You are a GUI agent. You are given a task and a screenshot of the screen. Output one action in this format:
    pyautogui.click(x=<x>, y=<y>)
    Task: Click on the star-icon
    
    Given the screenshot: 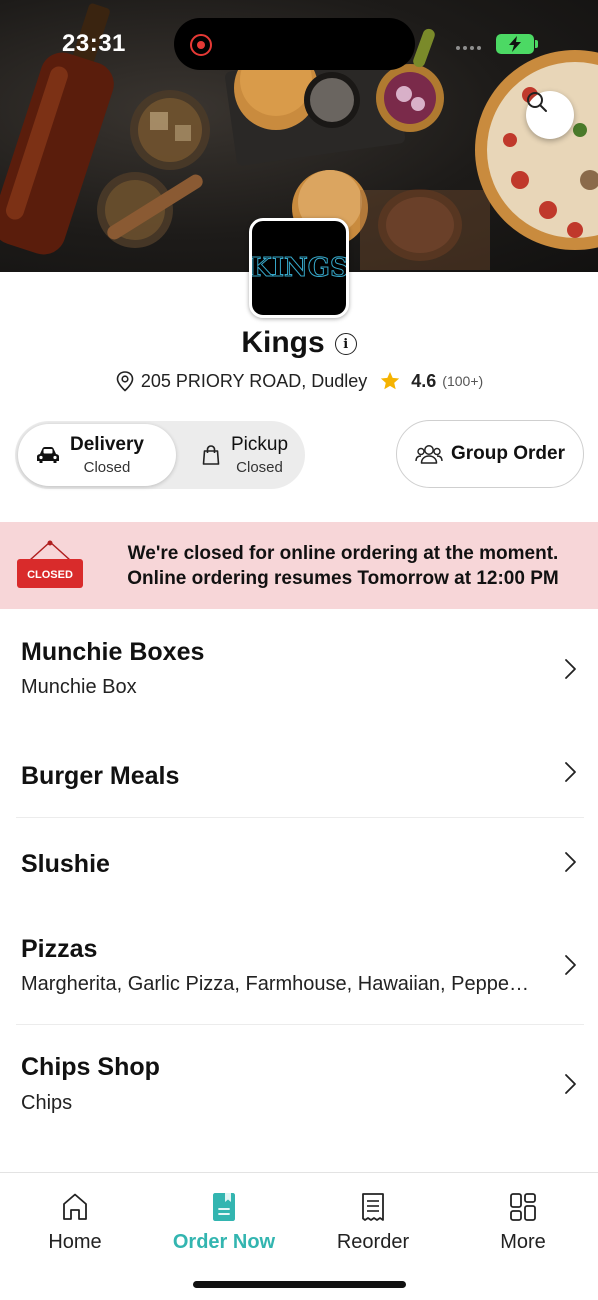 What is the action you would take?
    pyautogui.click(x=390, y=380)
    